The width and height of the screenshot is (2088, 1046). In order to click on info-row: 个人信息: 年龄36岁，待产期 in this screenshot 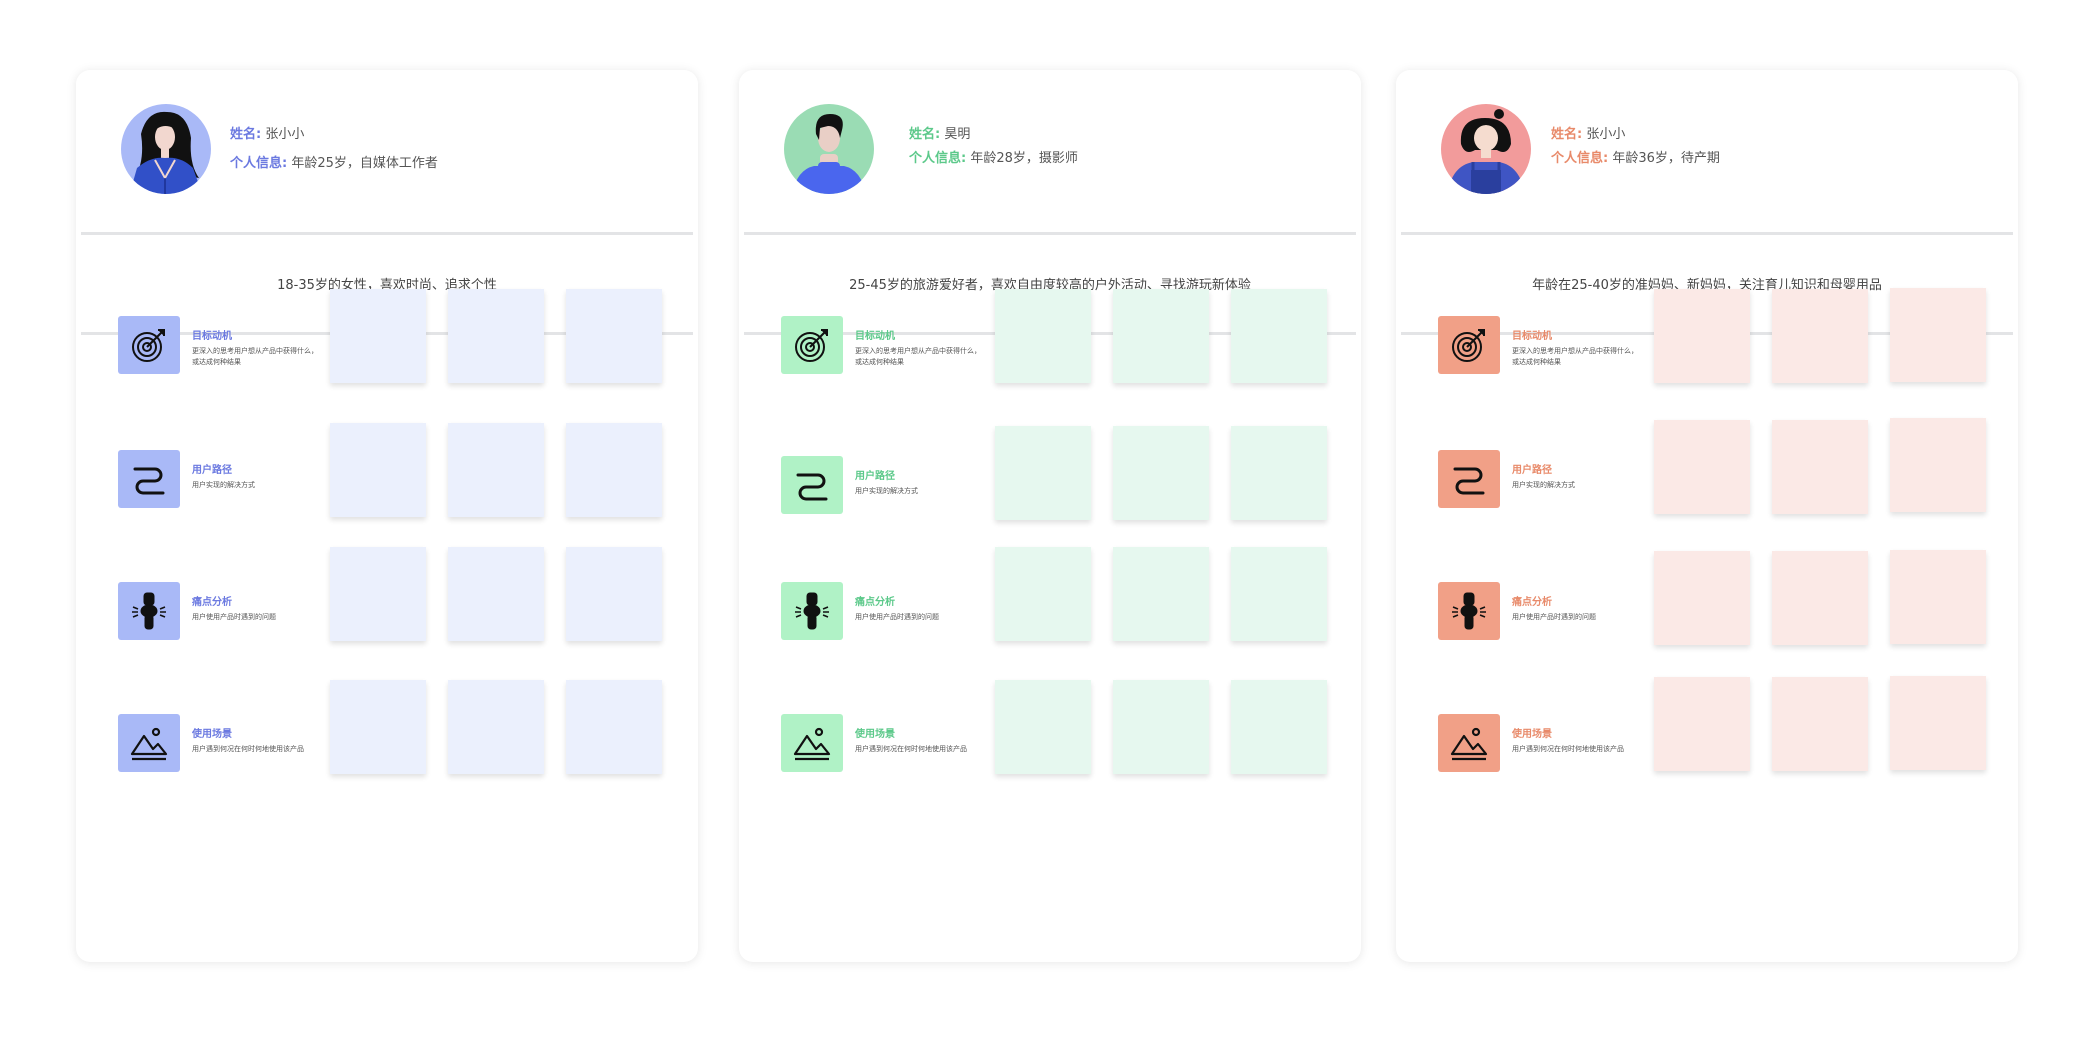, I will do `click(1635, 159)`.